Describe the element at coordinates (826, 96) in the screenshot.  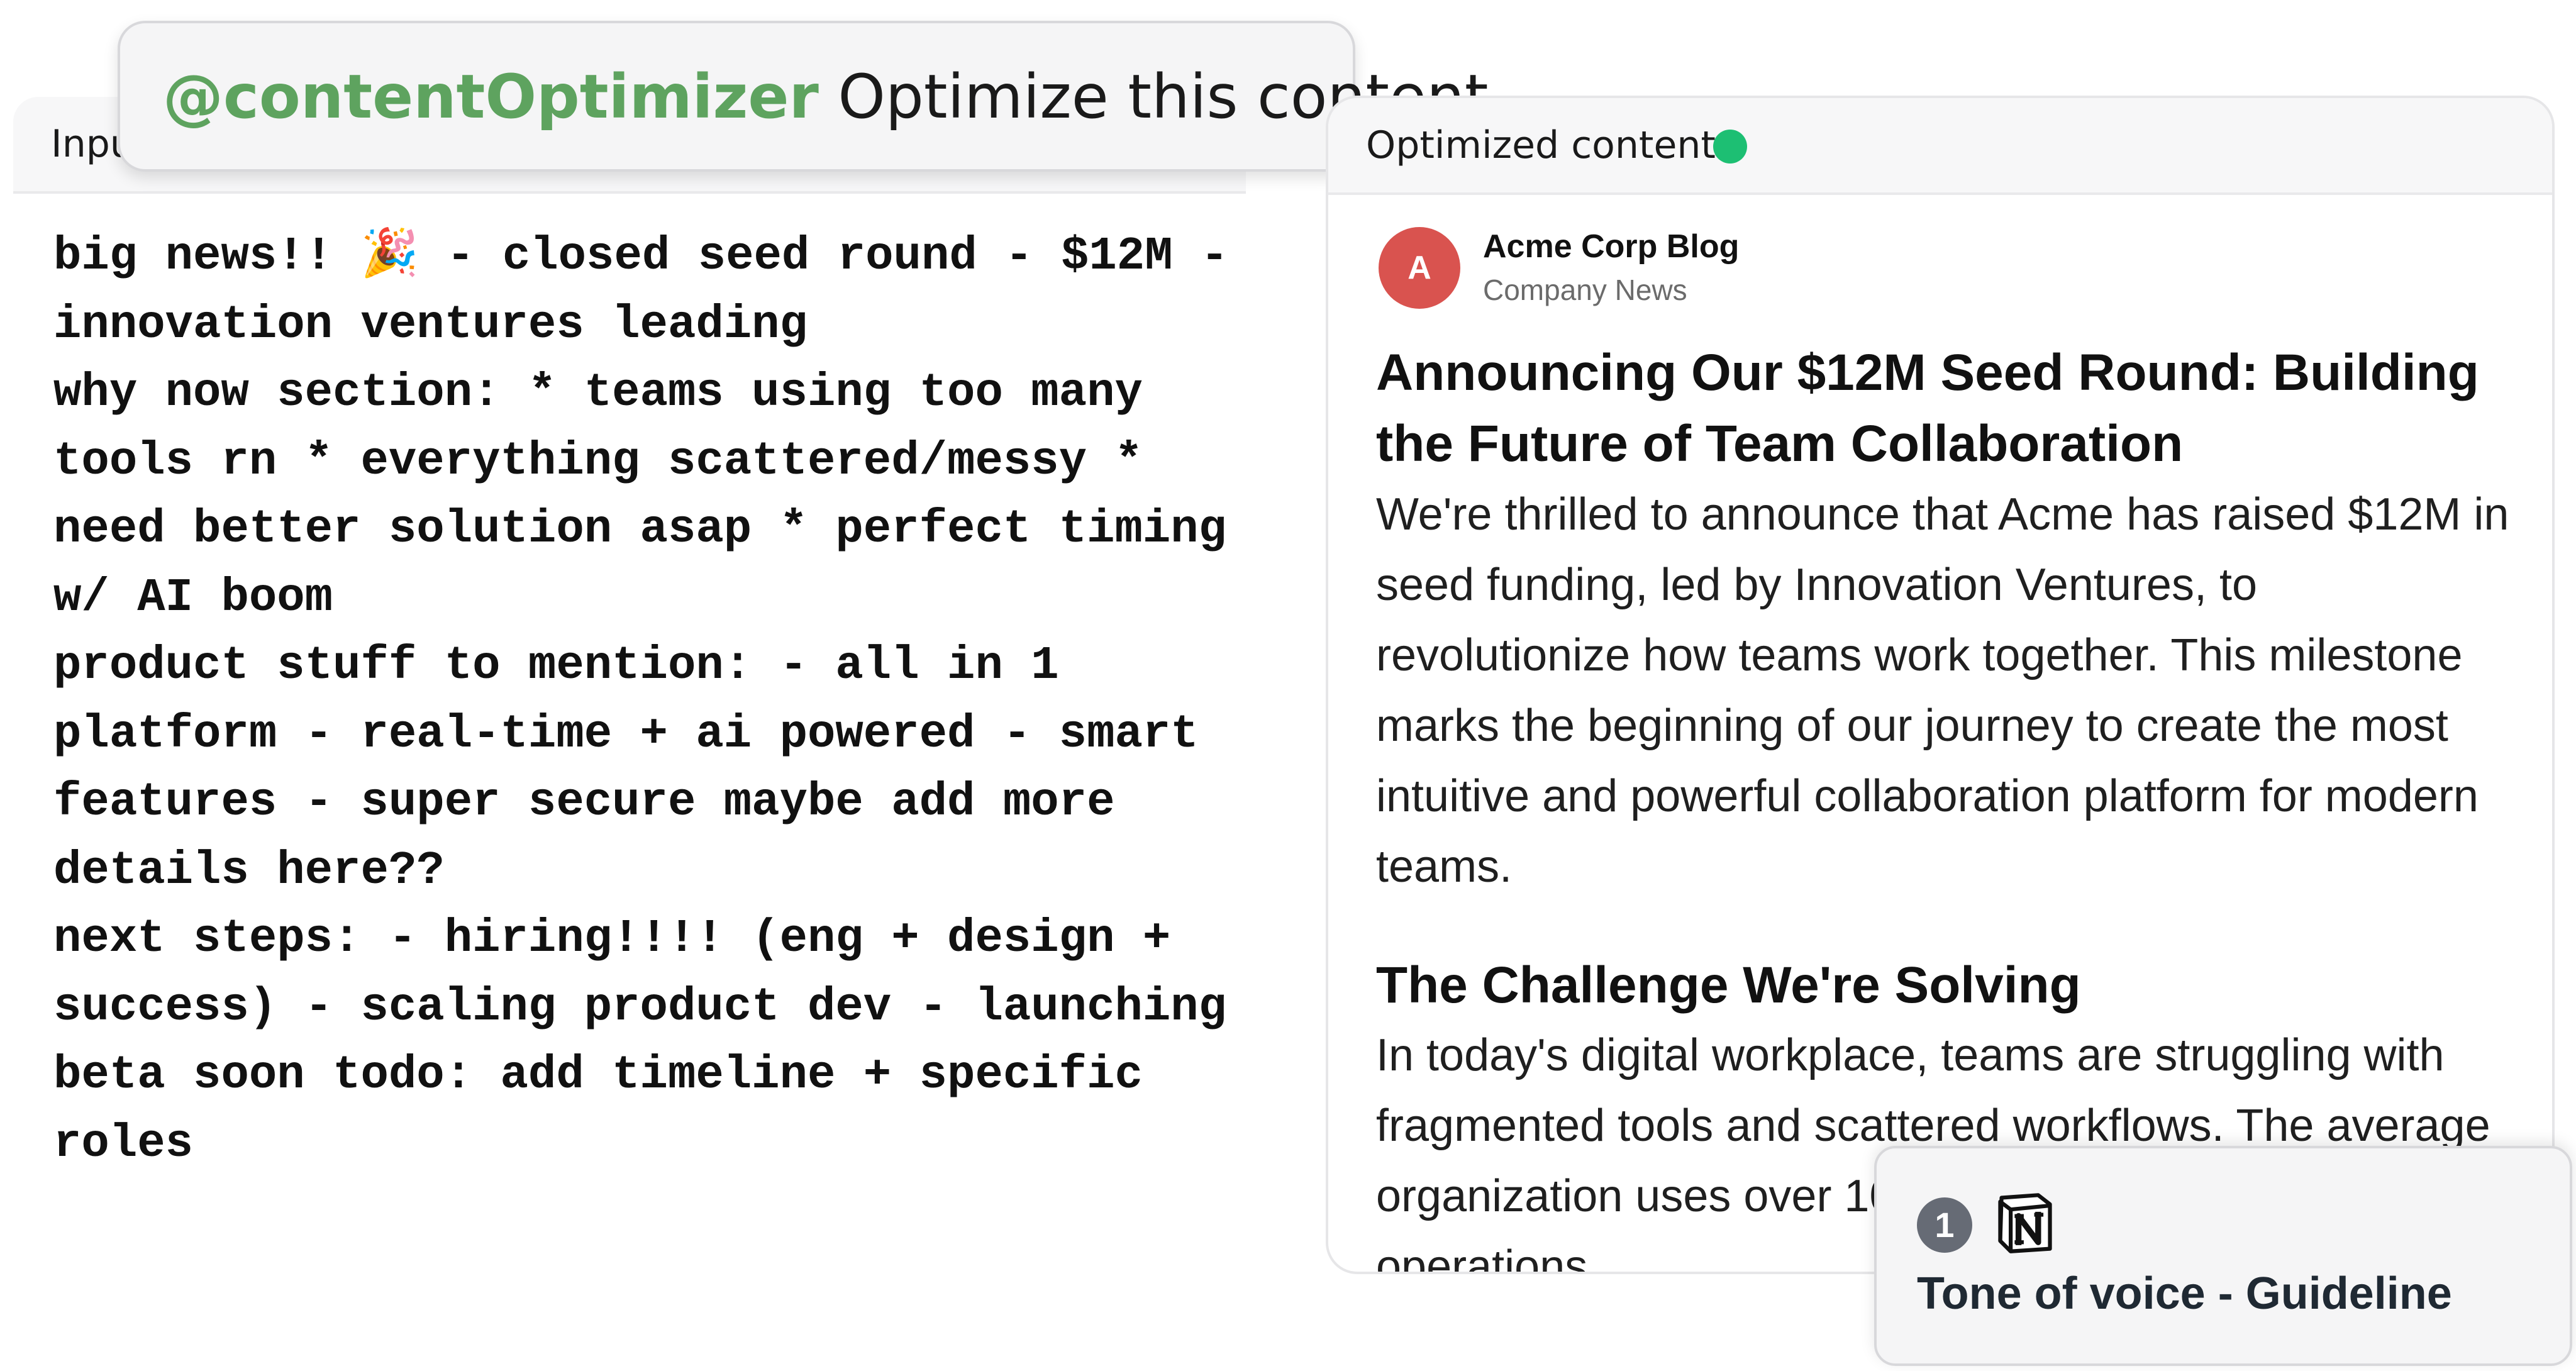
I see `command-text: @contentOptimizer Optimize this content` at that location.